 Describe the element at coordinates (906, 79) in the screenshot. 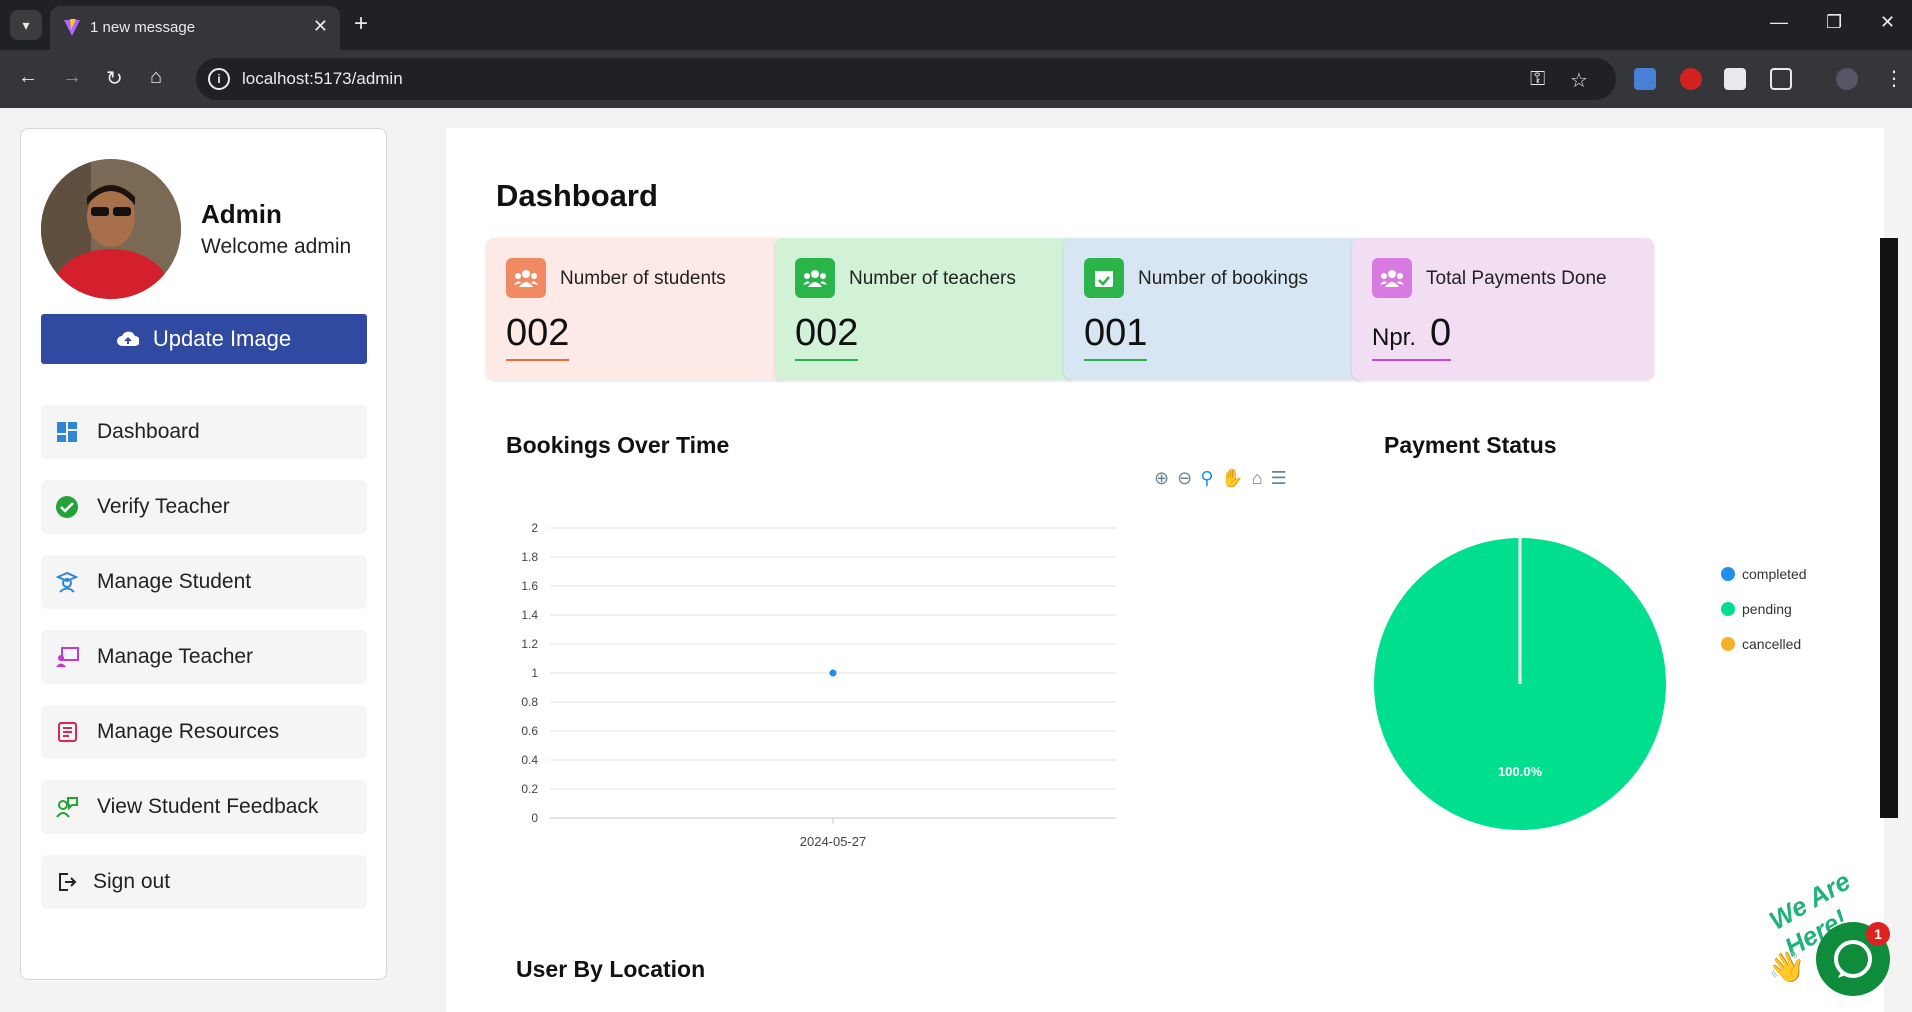

I see `address-bar: i localhost:5173/admin ⚿ ☆` at that location.